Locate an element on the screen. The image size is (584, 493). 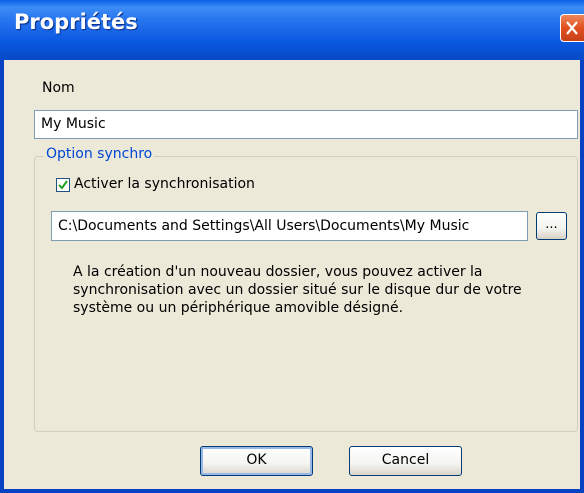
close-icon is located at coordinates (572, 28).